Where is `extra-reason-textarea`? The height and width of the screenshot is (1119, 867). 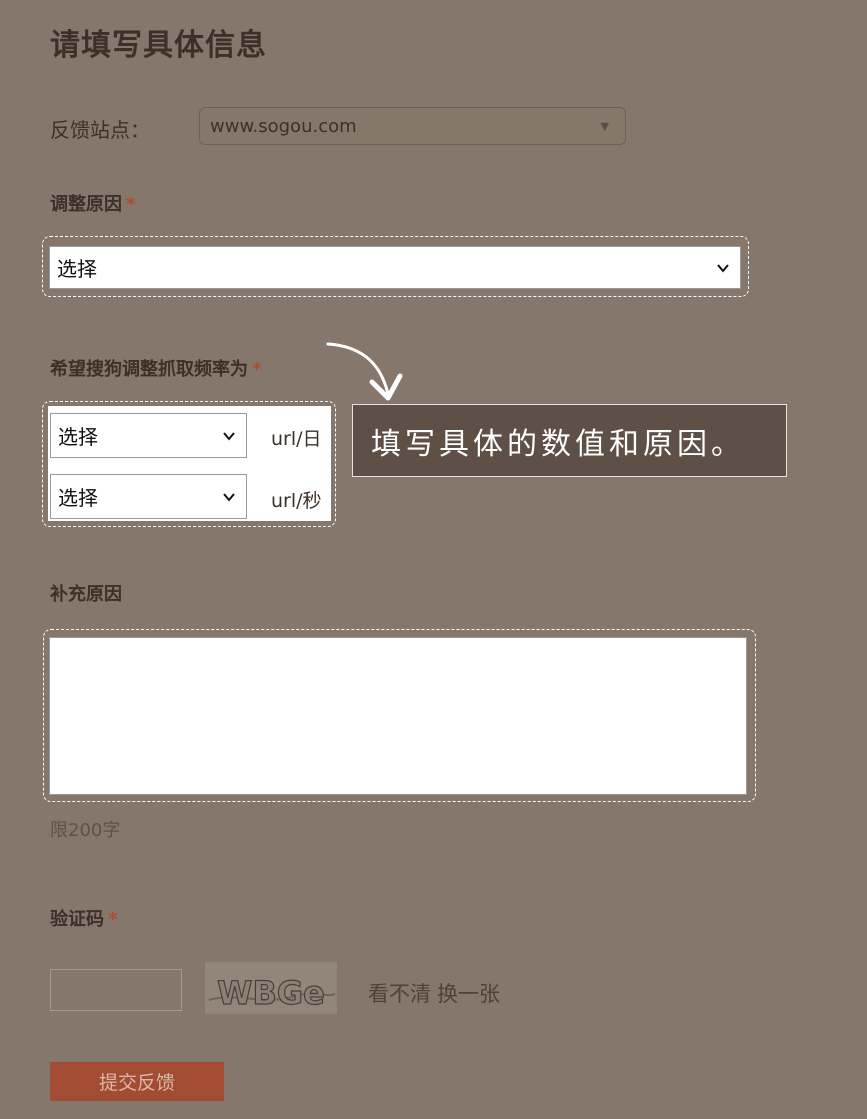 extra-reason-textarea is located at coordinates (398, 716).